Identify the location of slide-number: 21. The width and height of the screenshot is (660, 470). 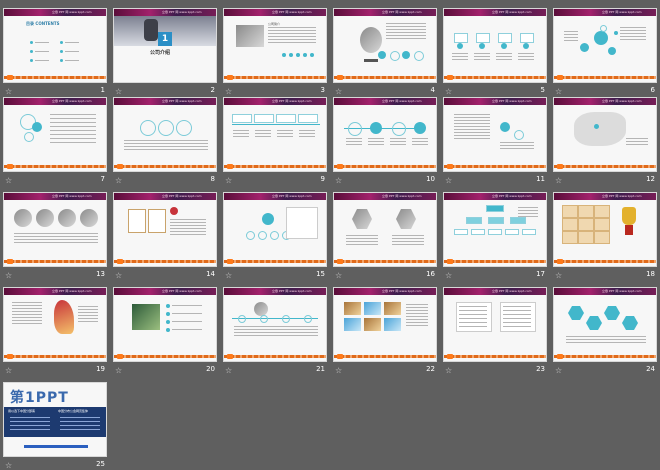
(320, 369).